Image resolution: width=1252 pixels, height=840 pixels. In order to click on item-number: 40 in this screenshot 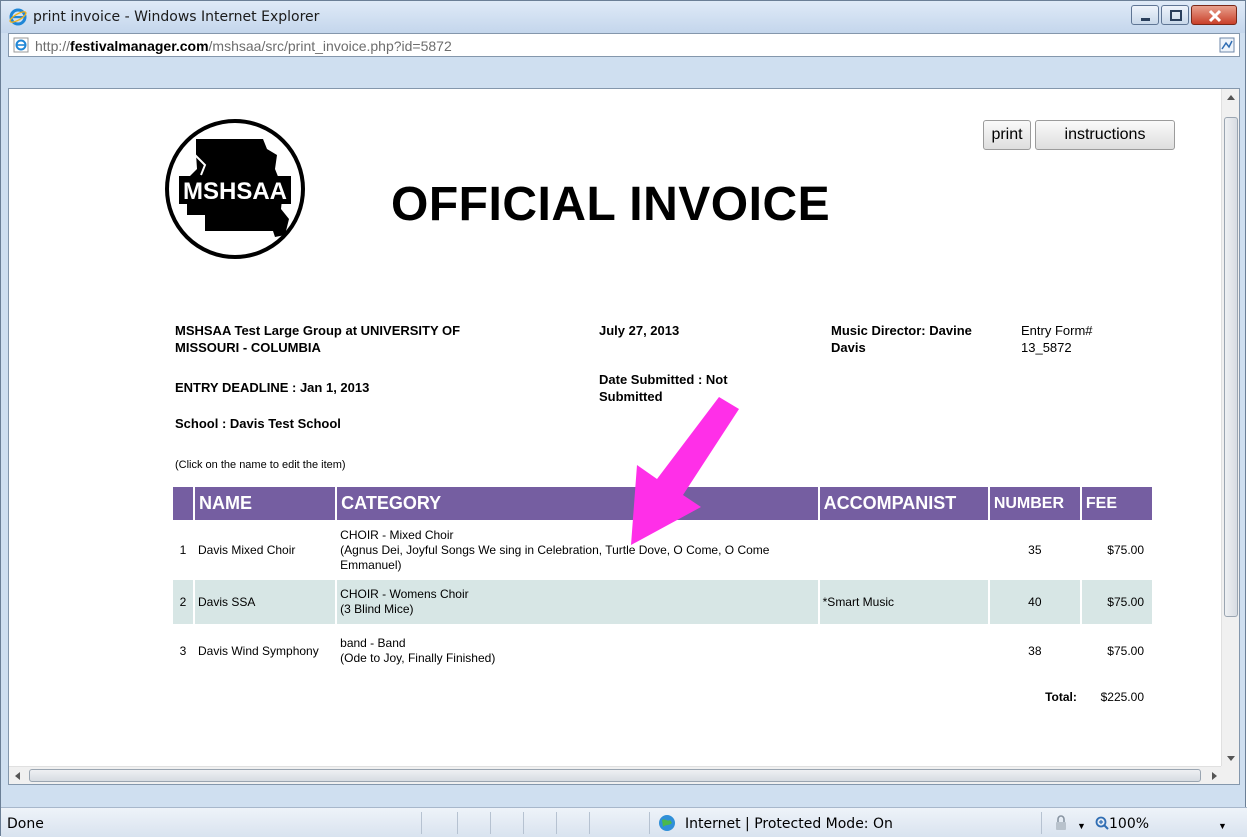, I will do `click(1034, 602)`.